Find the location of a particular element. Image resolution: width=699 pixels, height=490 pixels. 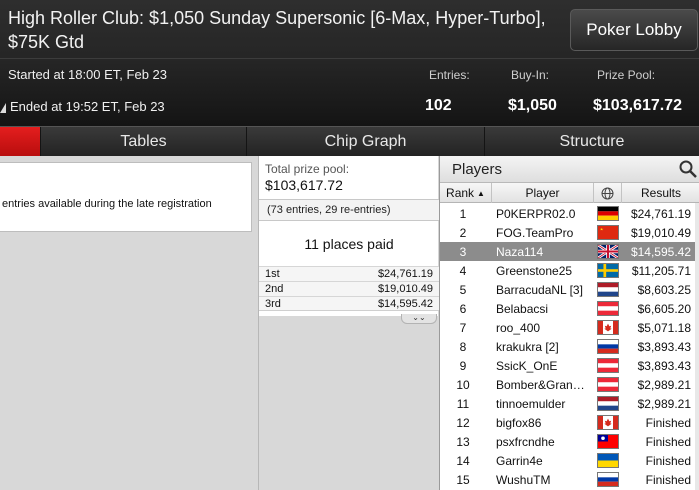

players-scrollbar is located at coordinates (697, 346).